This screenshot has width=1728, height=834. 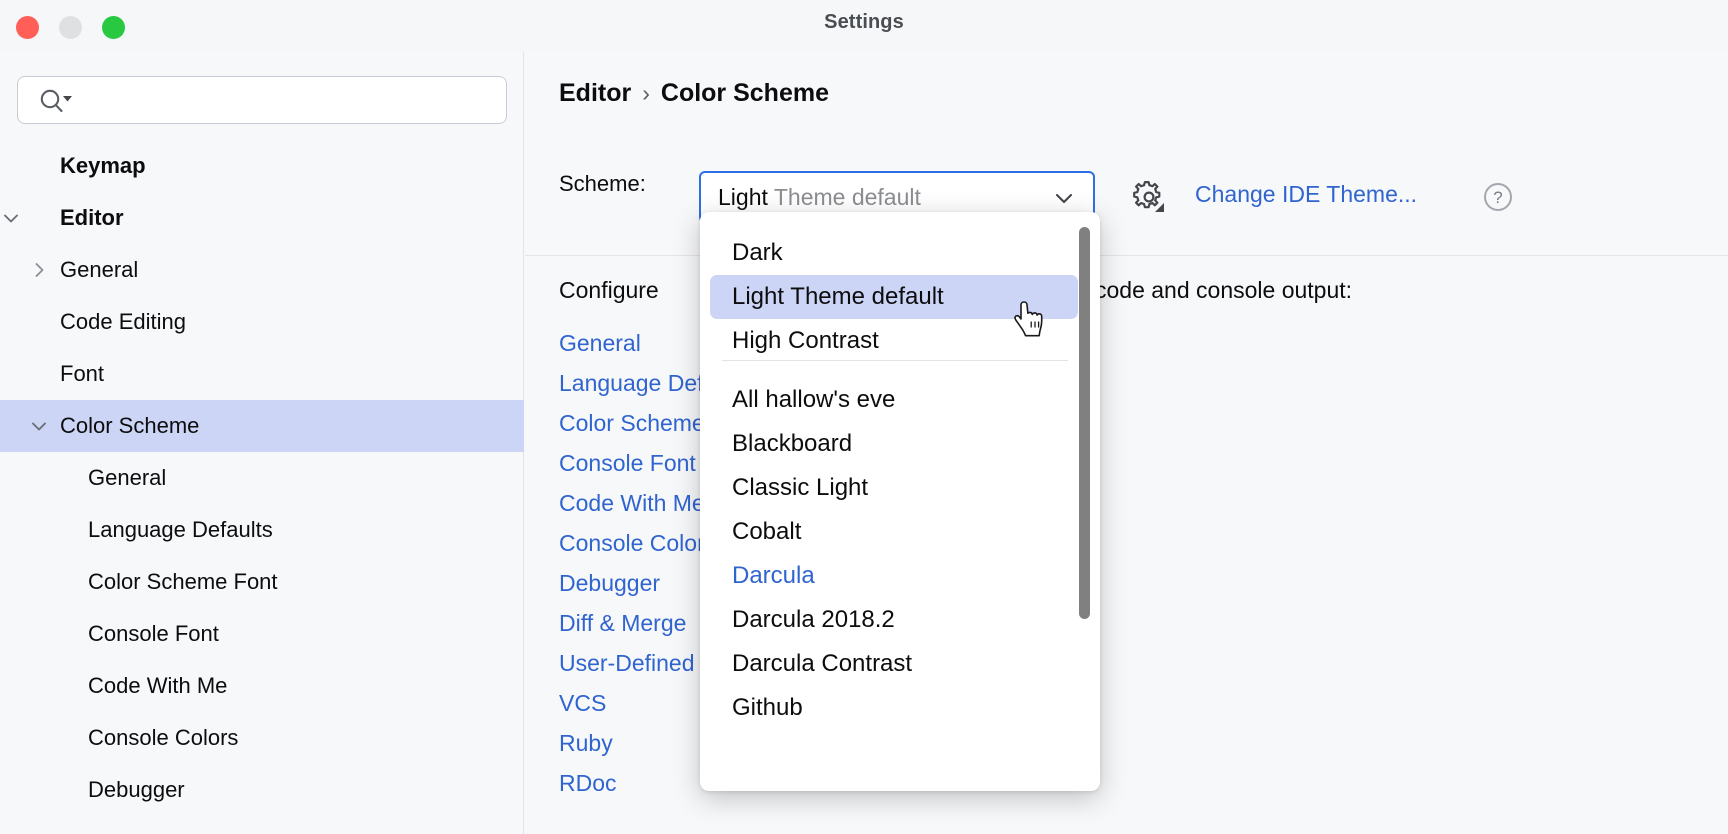 What do you see at coordinates (894, 708) in the screenshot?
I see `scheme-option: Github` at bounding box center [894, 708].